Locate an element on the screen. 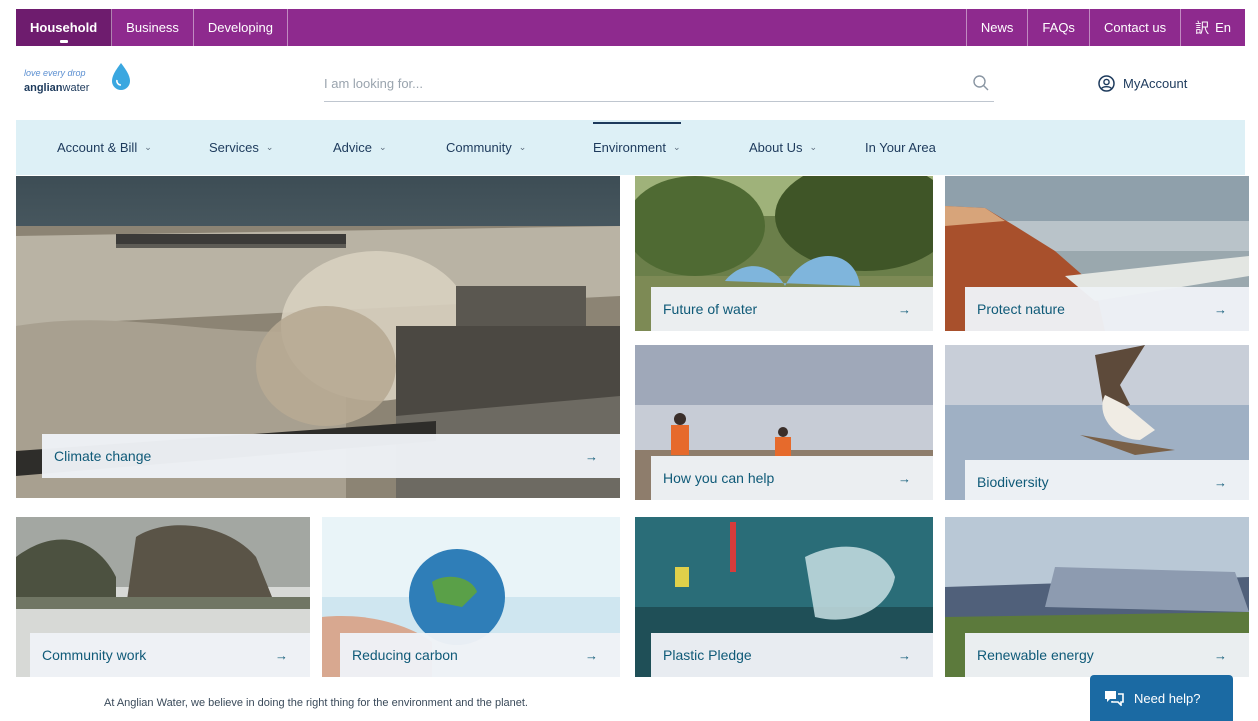 Image resolution: width=1258 pixels, height=721 pixels. anglian-water-logo: love every drop anglianwater is located at coordinates (84, 84).